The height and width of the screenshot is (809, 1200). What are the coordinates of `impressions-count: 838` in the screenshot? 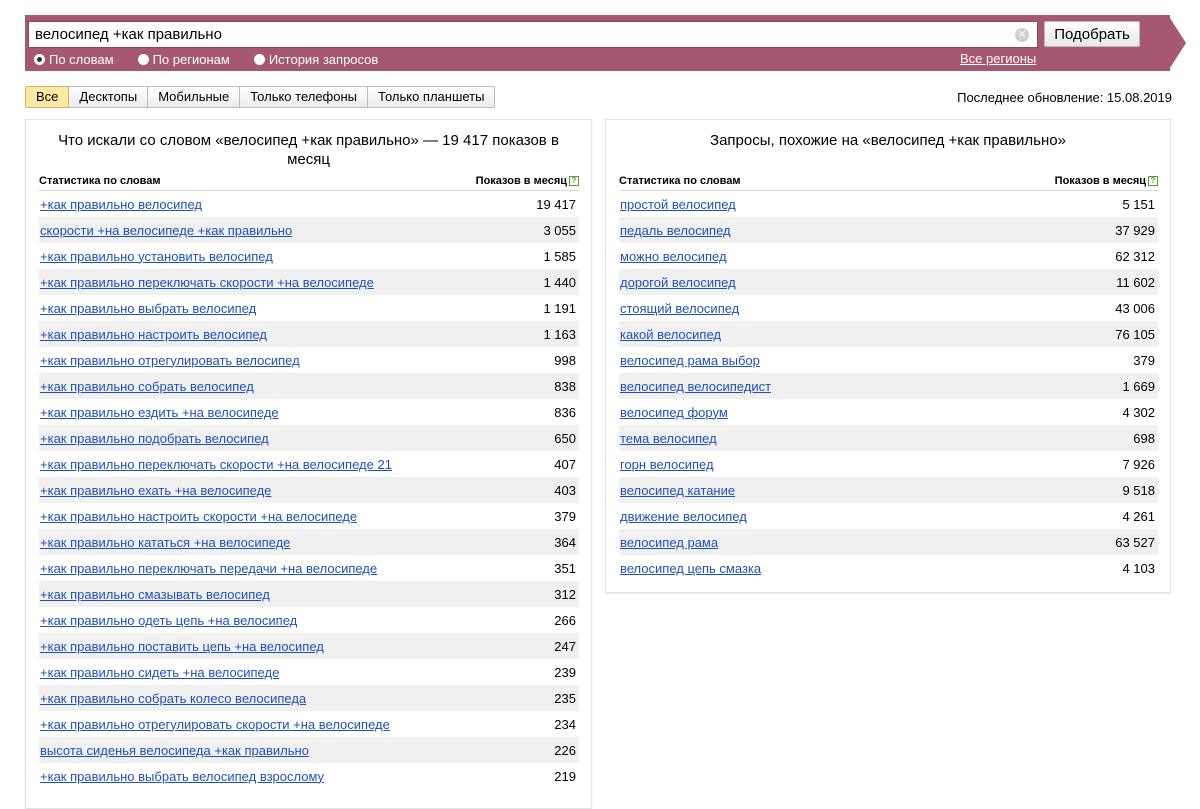 It's located at (565, 386).